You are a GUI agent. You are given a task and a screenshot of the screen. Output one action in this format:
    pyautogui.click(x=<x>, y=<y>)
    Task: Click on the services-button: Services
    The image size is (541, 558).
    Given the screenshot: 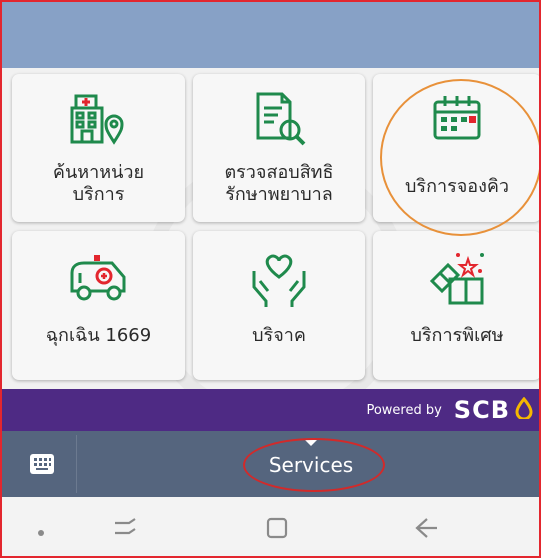 What is the action you would take?
    pyautogui.click(x=270, y=465)
    